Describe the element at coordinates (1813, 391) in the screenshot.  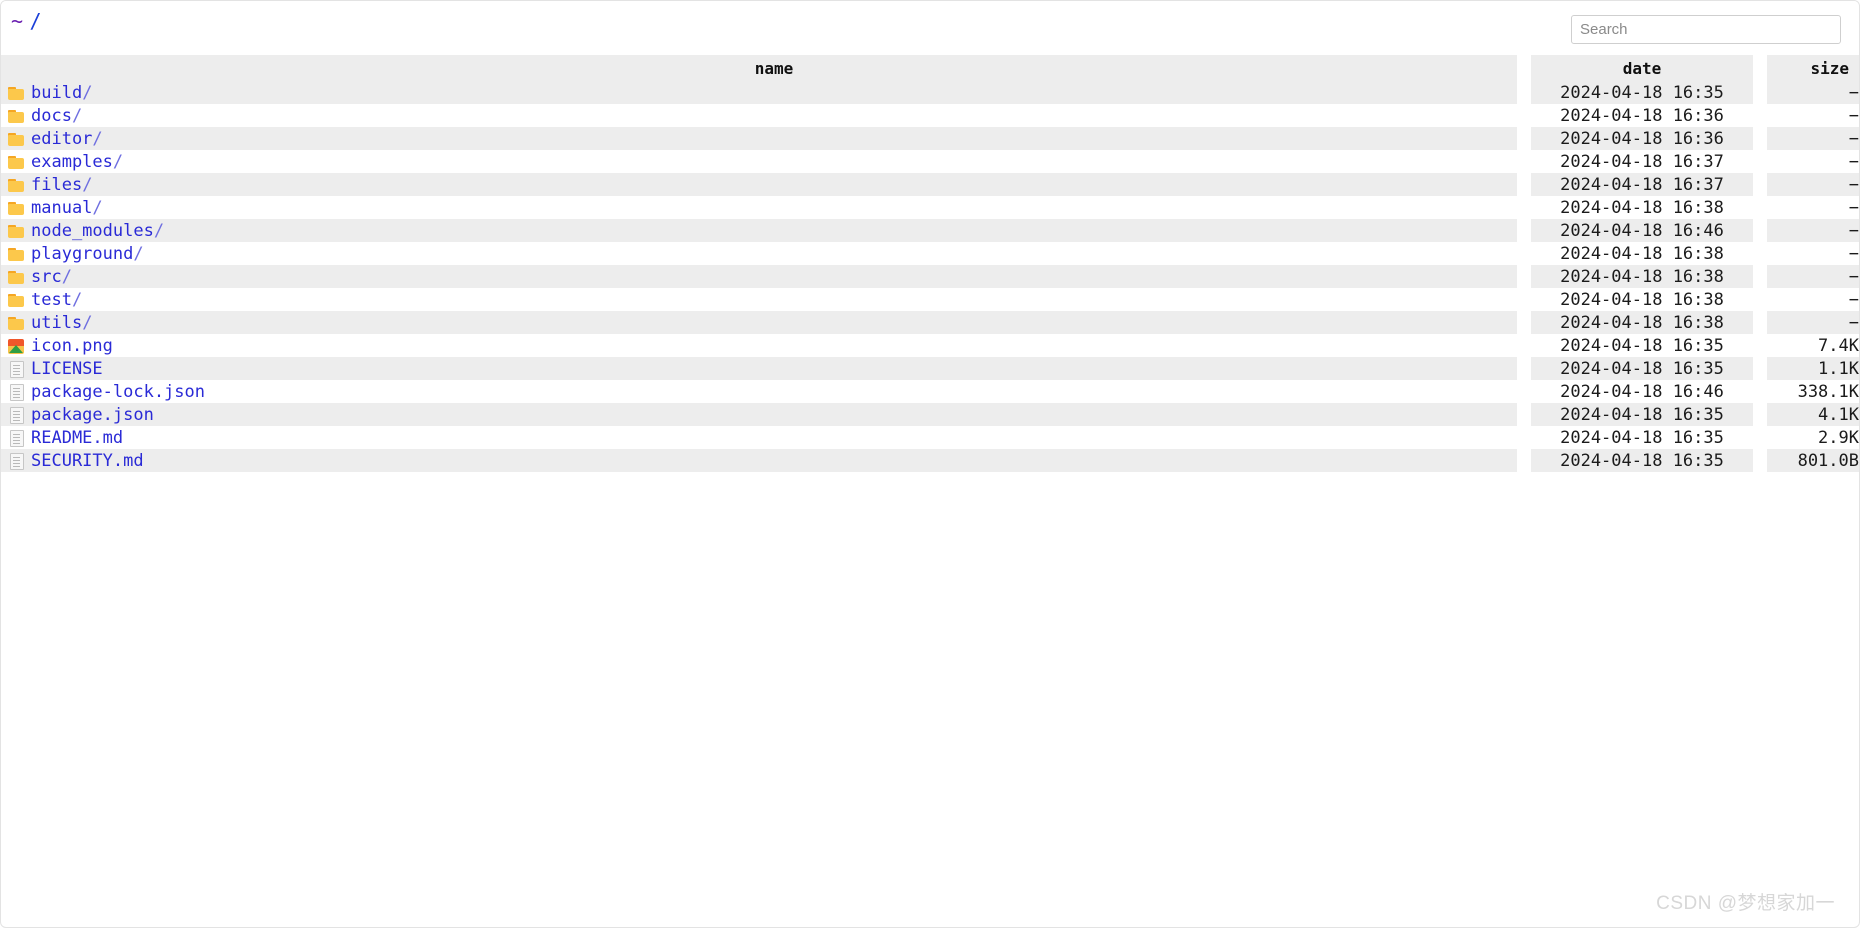
I see `row-size-cell: 338.1K` at that location.